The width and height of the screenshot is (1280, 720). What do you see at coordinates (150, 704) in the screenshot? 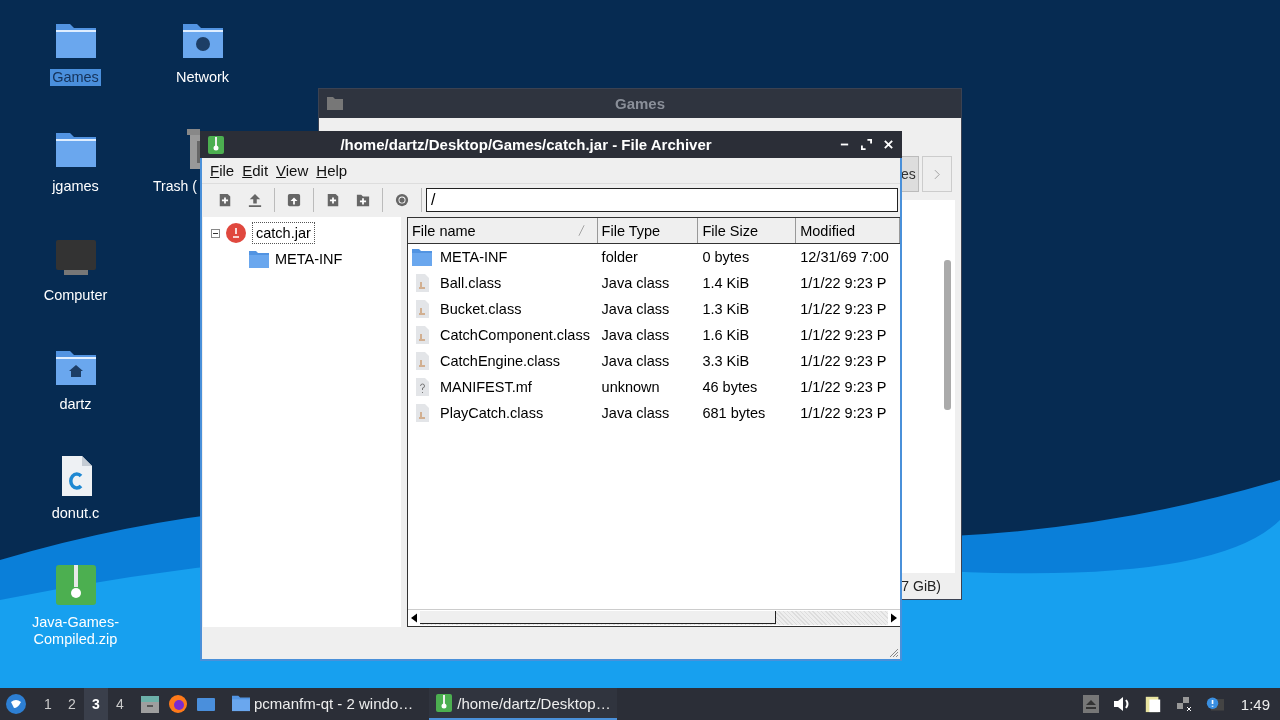
I see `file-cabinet-icon` at bounding box center [150, 704].